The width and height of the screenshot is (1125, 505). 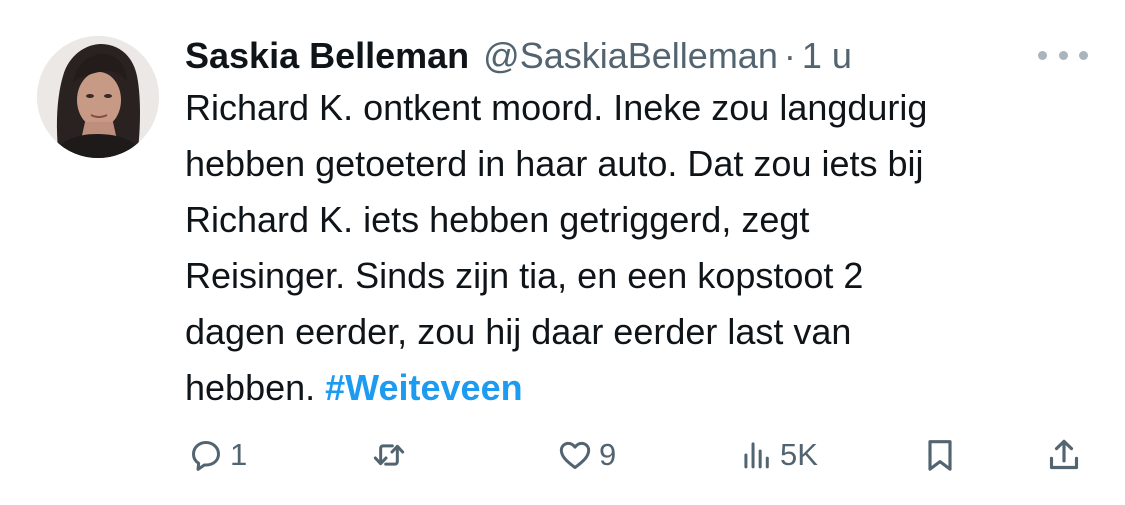 What do you see at coordinates (799, 454) in the screenshot?
I see `views-count: 5K` at bounding box center [799, 454].